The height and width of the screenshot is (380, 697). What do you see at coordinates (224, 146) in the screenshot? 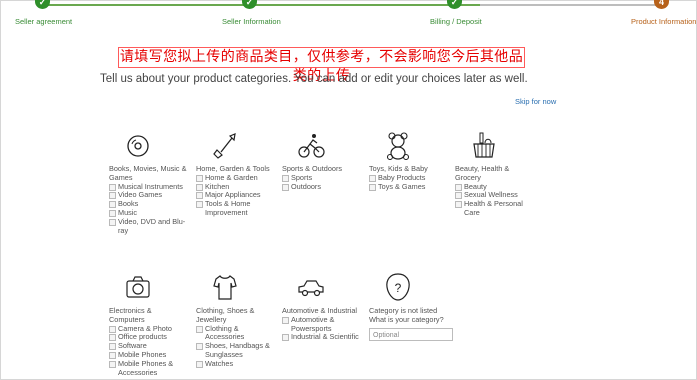
I see `shovel-icon` at bounding box center [224, 146].